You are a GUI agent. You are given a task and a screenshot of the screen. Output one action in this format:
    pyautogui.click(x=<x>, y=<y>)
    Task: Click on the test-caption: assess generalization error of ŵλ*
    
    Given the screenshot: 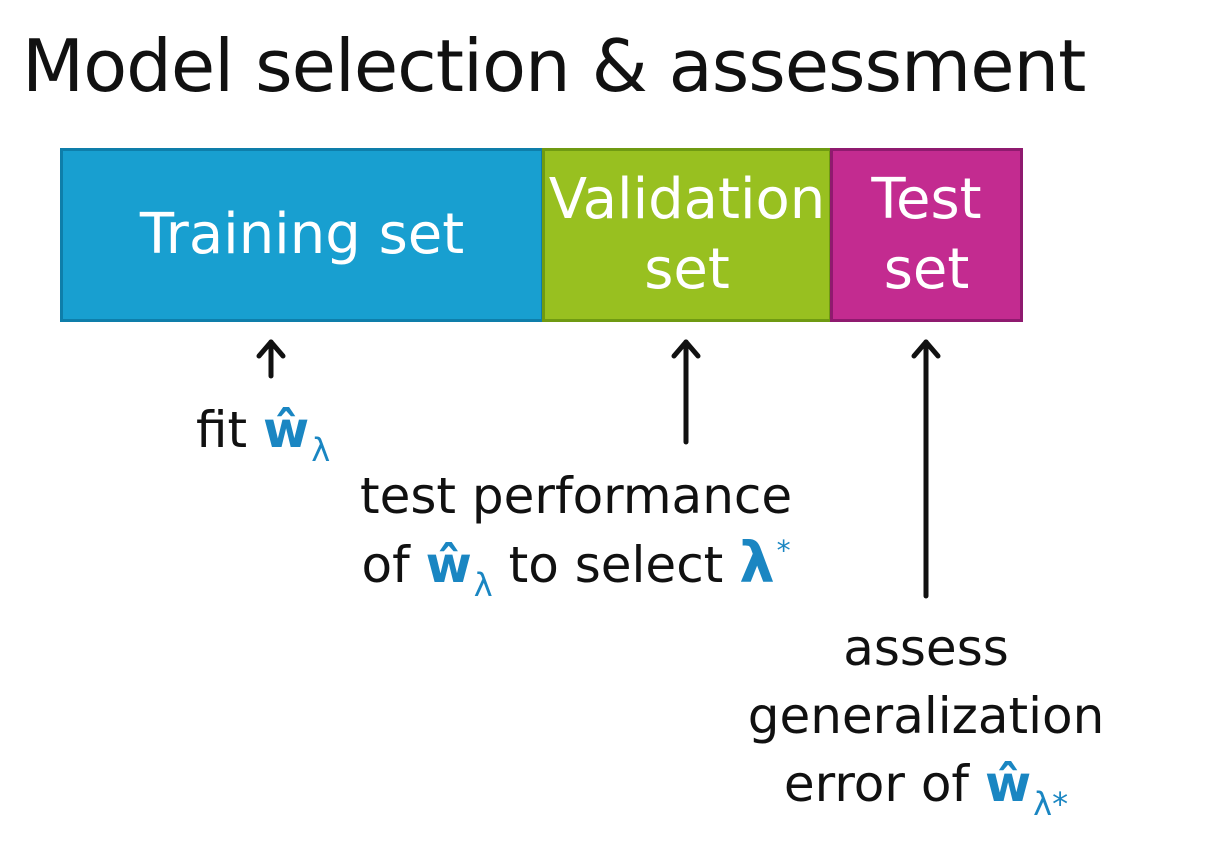 What is the action you would take?
    pyautogui.click(x=926, y=719)
    